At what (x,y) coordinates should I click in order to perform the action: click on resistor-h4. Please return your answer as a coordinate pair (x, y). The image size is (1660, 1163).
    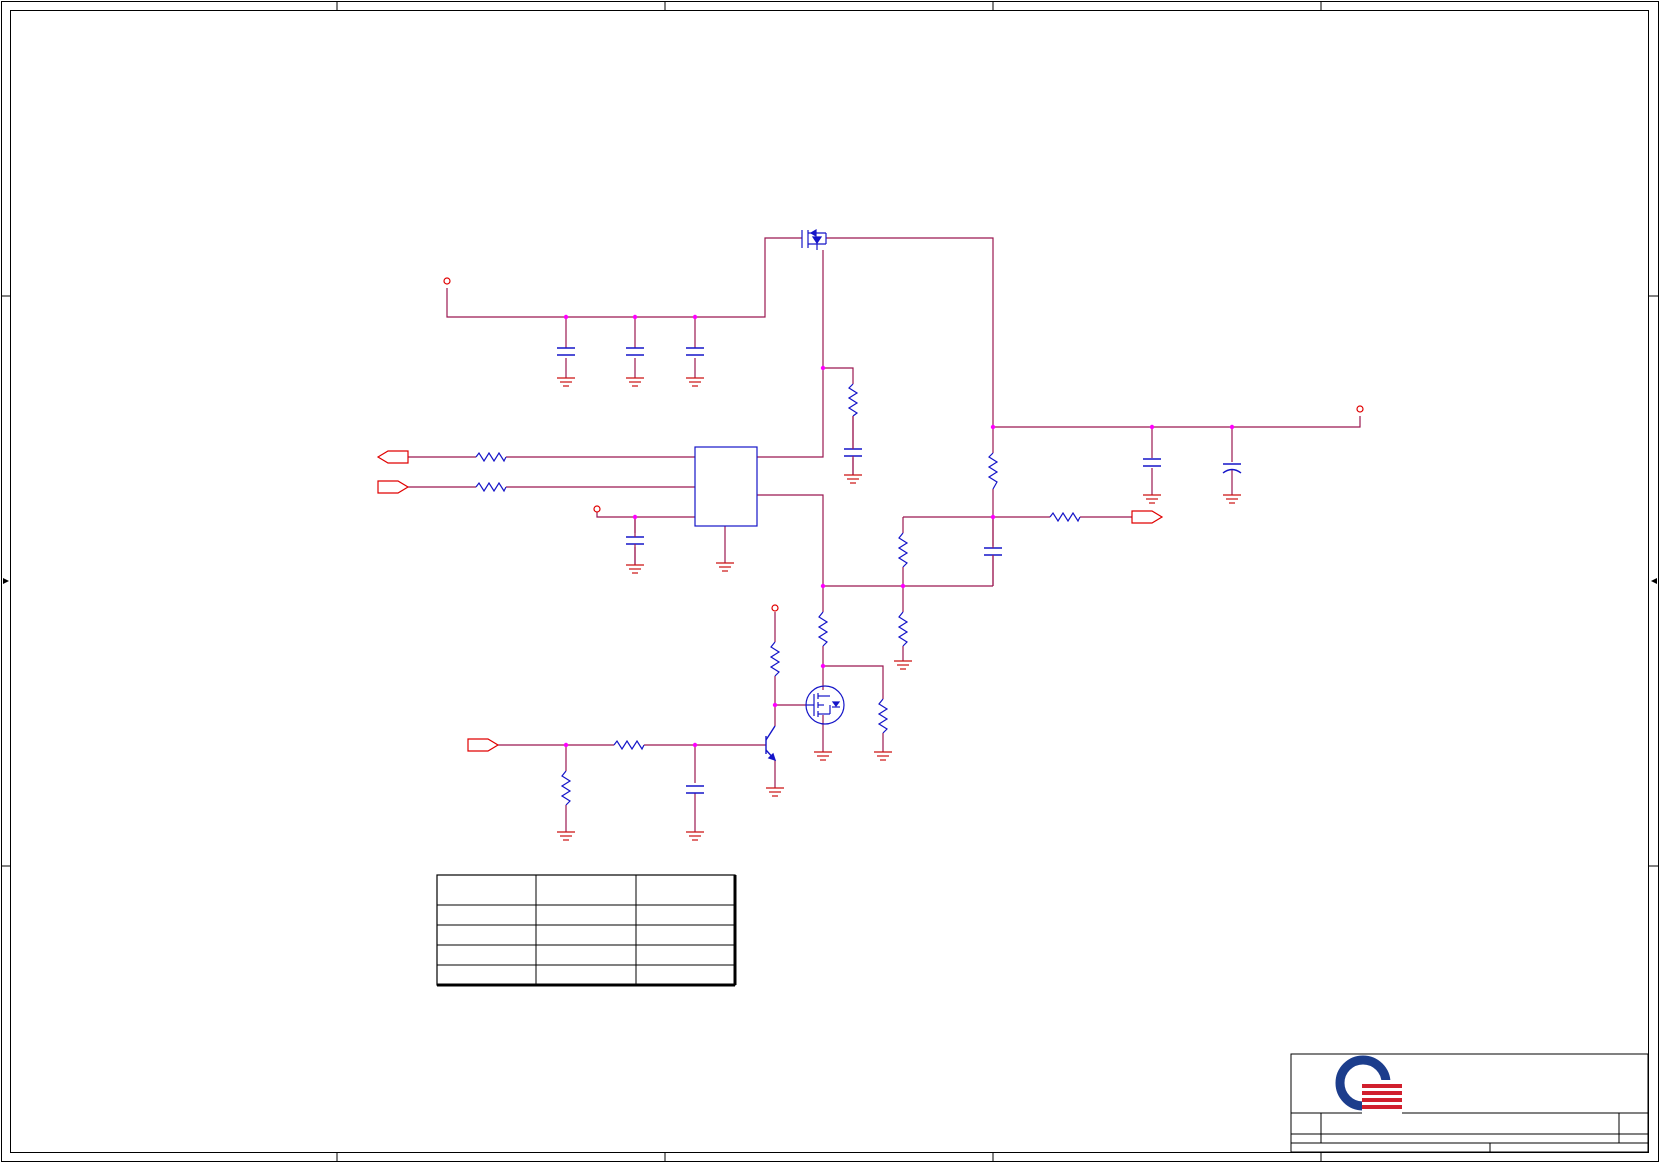
    Looking at the image, I should click on (629, 745).